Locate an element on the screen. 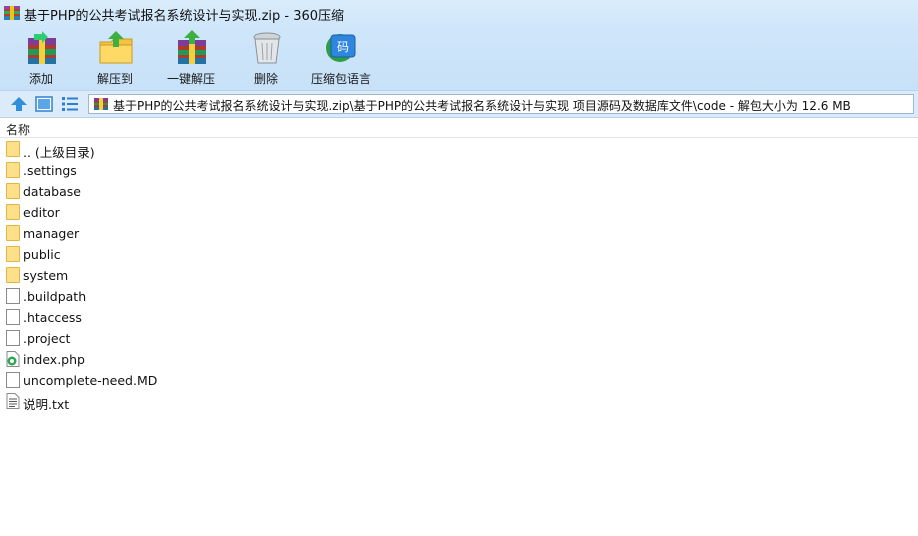 The image size is (918, 536). column-header-label: 名称 is located at coordinates (18, 130).